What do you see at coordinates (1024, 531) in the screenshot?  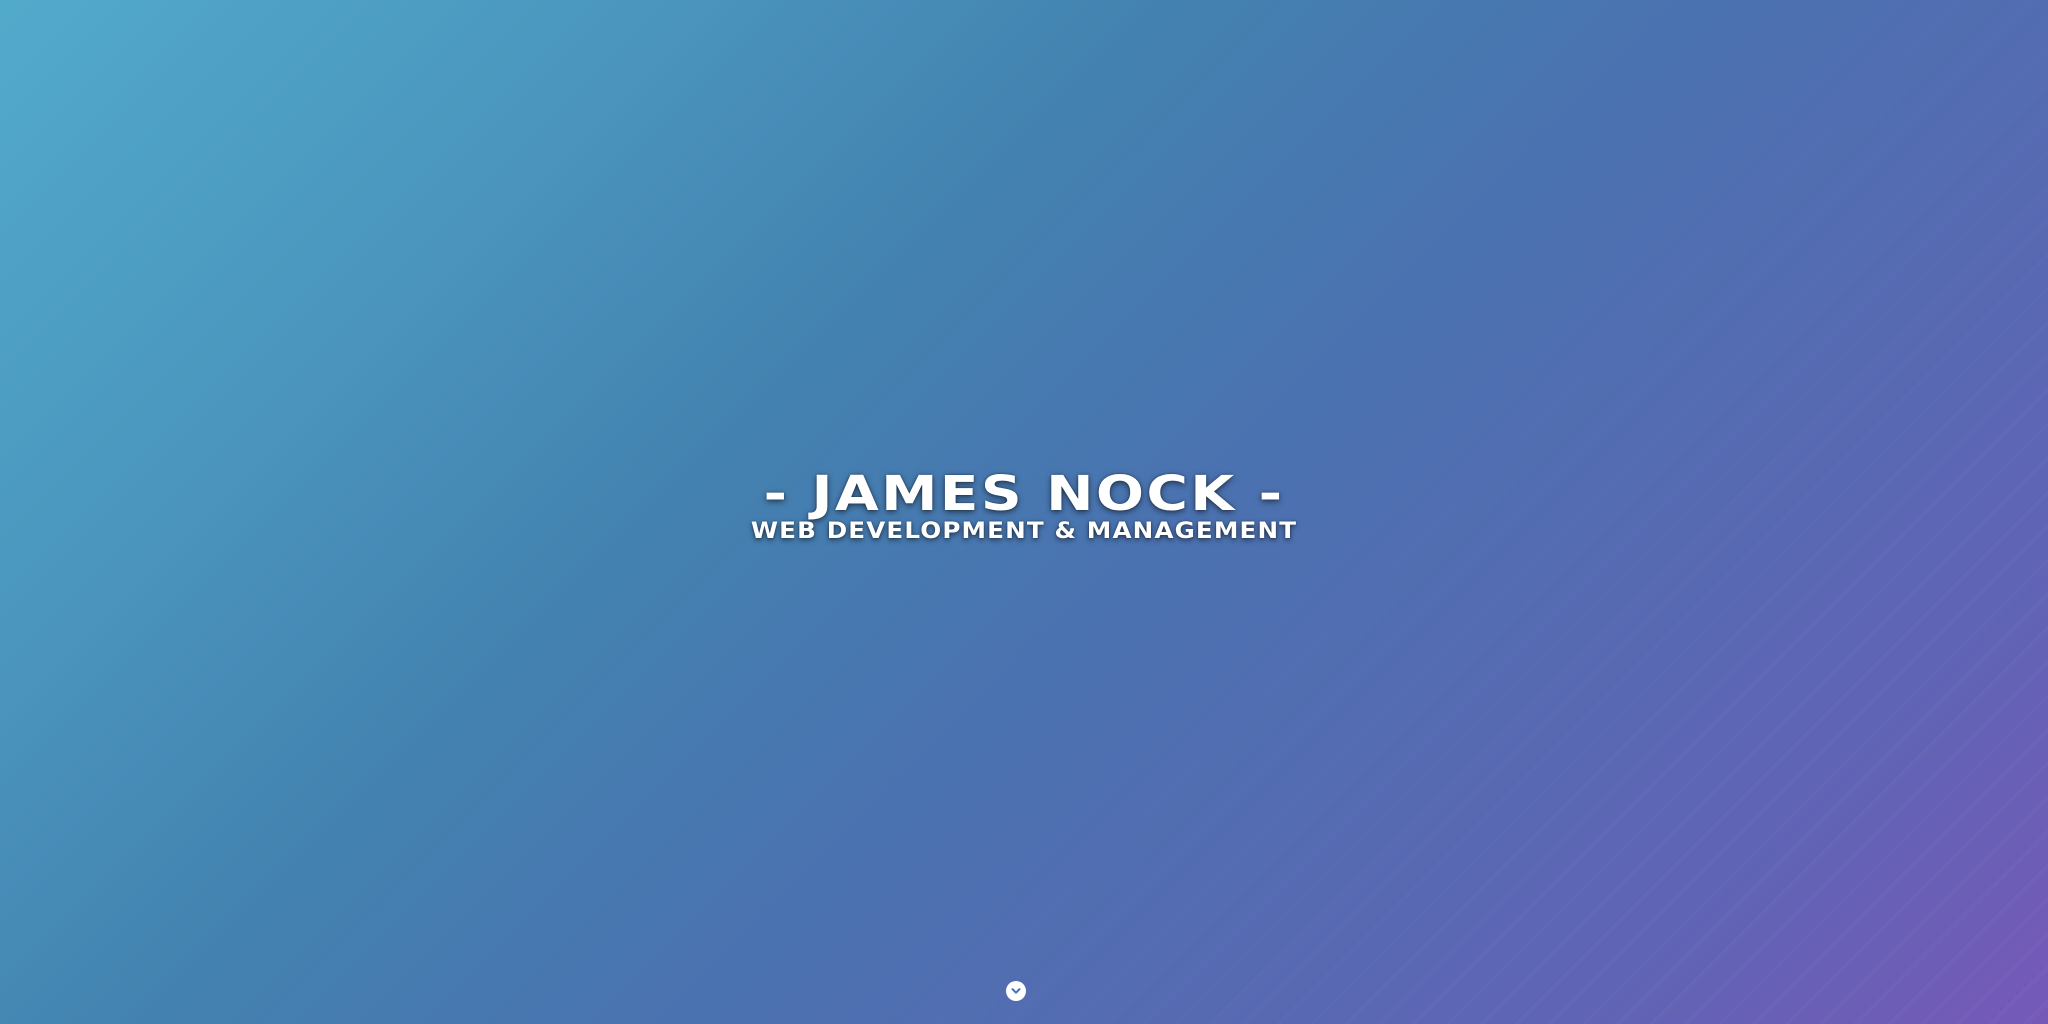 I see `site-subtitle: Web Development & Management` at bounding box center [1024, 531].